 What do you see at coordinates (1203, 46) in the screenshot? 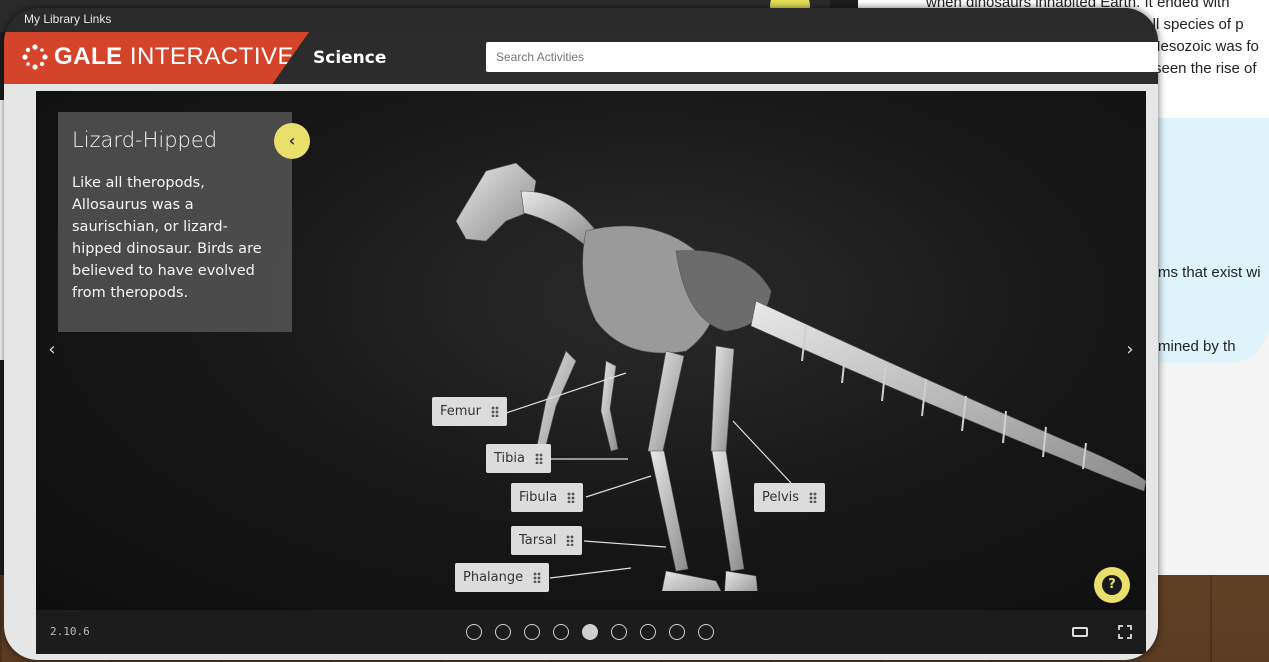
I see `background-text-line: Mesozoic was fo` at bounding box center [1203, 46].